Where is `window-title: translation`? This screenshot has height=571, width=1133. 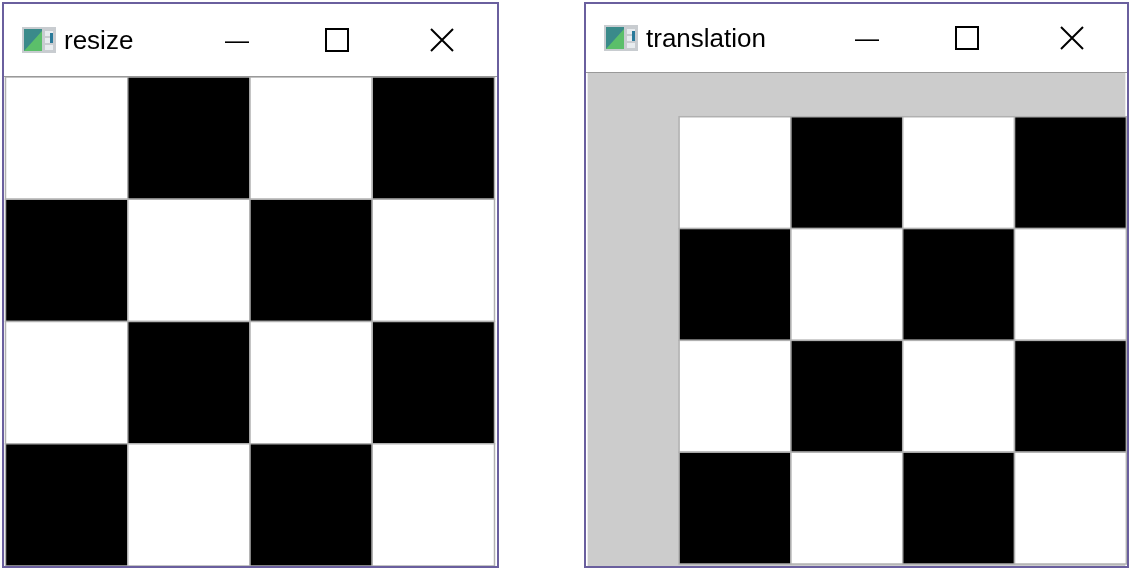
window-title: translation is located at coordinates (706, 38).